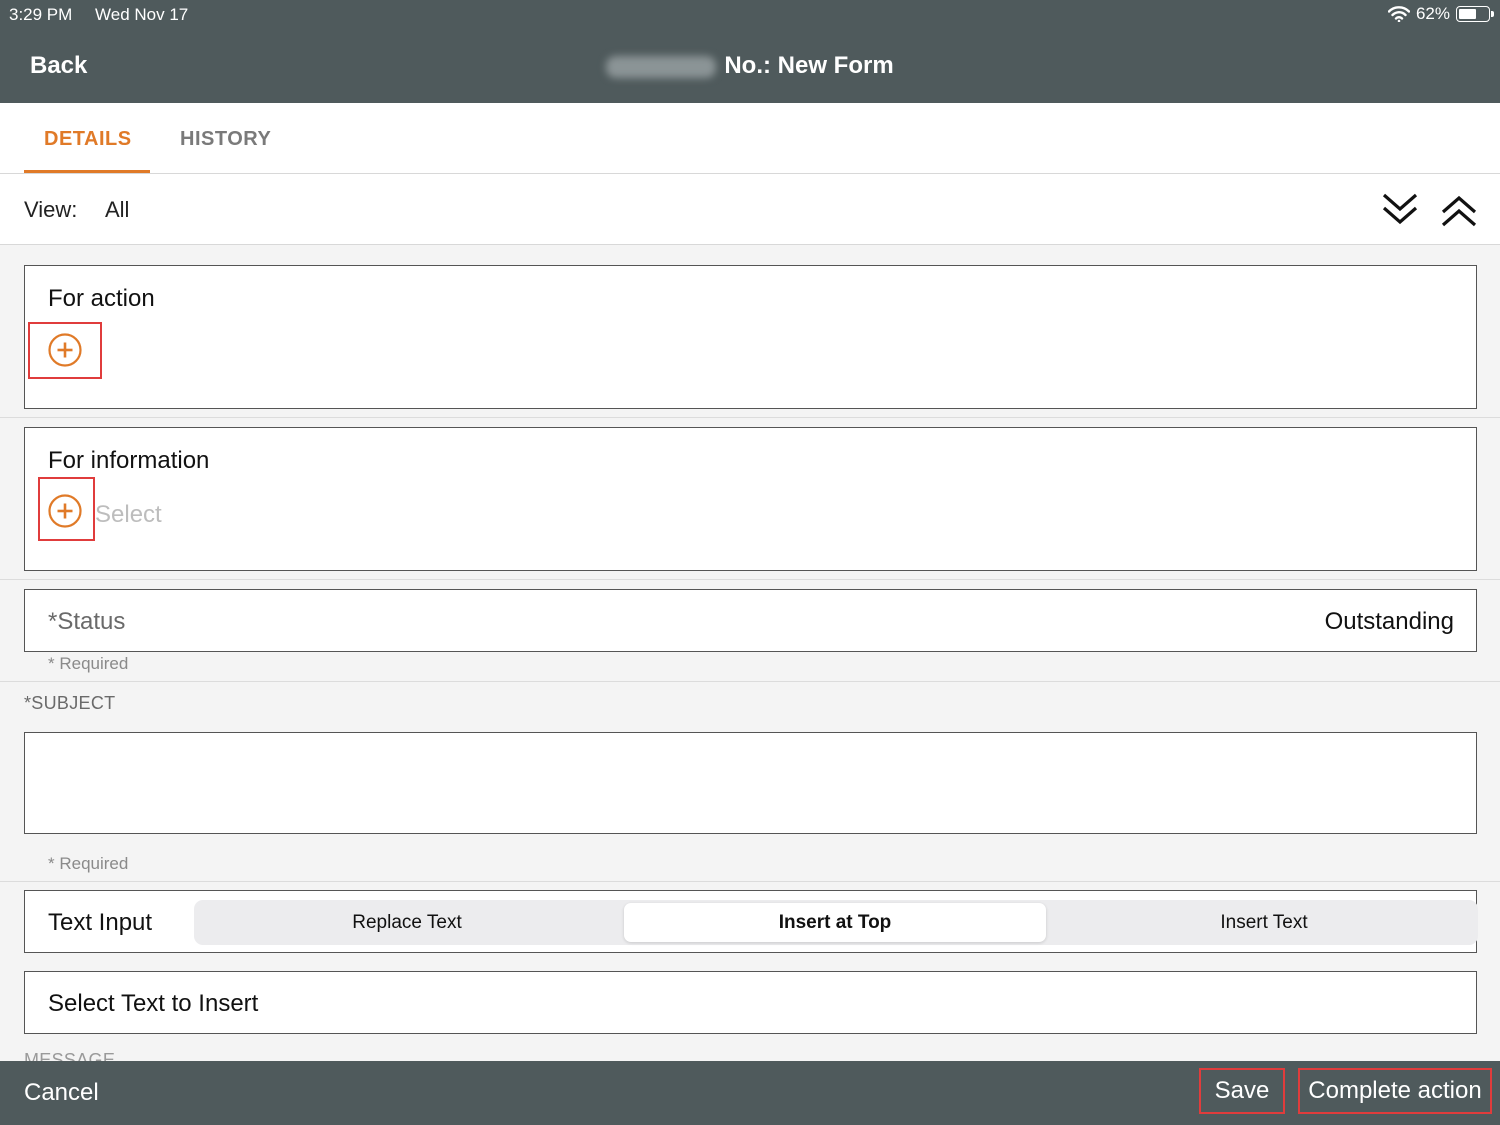  What do you see at coordinates (41, 14) in the screenshot?
I see `status-time: 3:29 PM` at bounding box center [41, 14].